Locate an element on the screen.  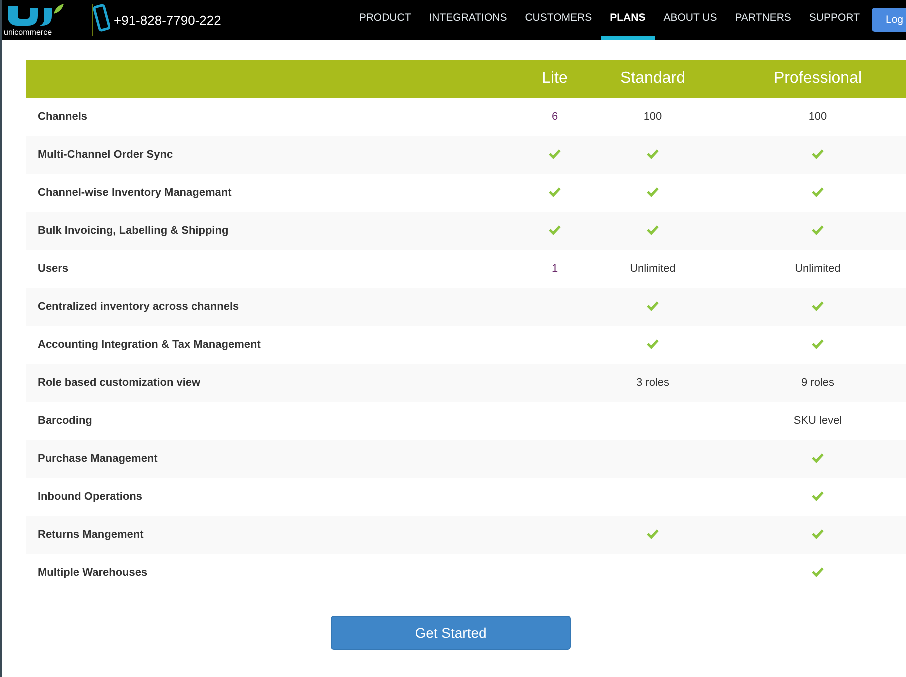
feature-name: Barcoding is located at coordinates (268, 421).